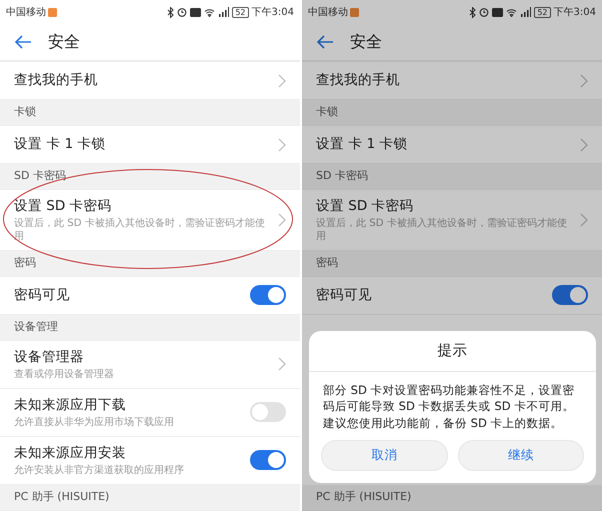 This screenshot has width=602, height=511. I want to click on settings-row: 未知来源应用下载 允许直接从非华为应用市场下载应用, so click(150, 412).